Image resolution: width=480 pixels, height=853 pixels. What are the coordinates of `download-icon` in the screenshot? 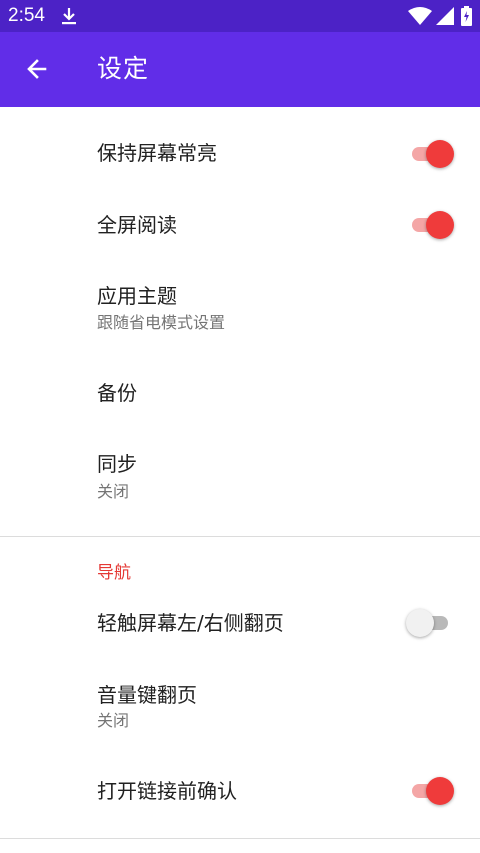 It's located at (69, 18).